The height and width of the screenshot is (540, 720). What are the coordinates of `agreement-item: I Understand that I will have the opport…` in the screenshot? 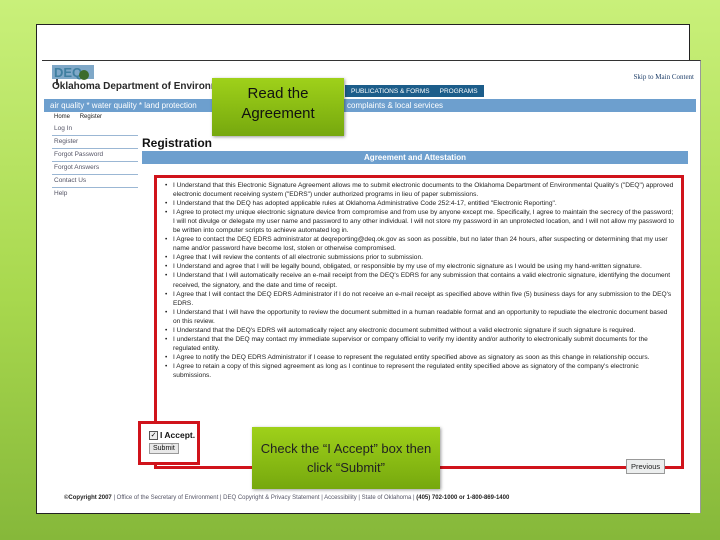 It's located at (420, 317).